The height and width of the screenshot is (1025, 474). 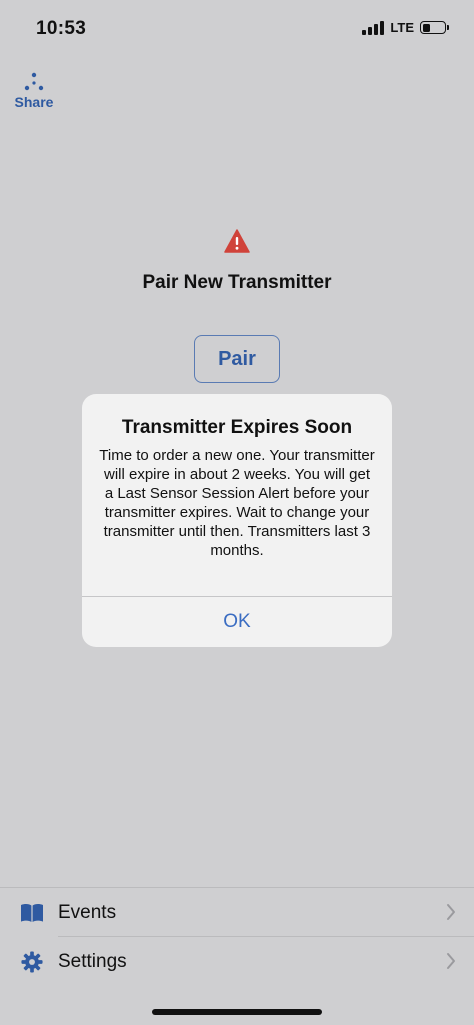 What do you see at coordinates (434, 27) in the screenshot?
I see `battery-icon` at bounding box center [434, 27].